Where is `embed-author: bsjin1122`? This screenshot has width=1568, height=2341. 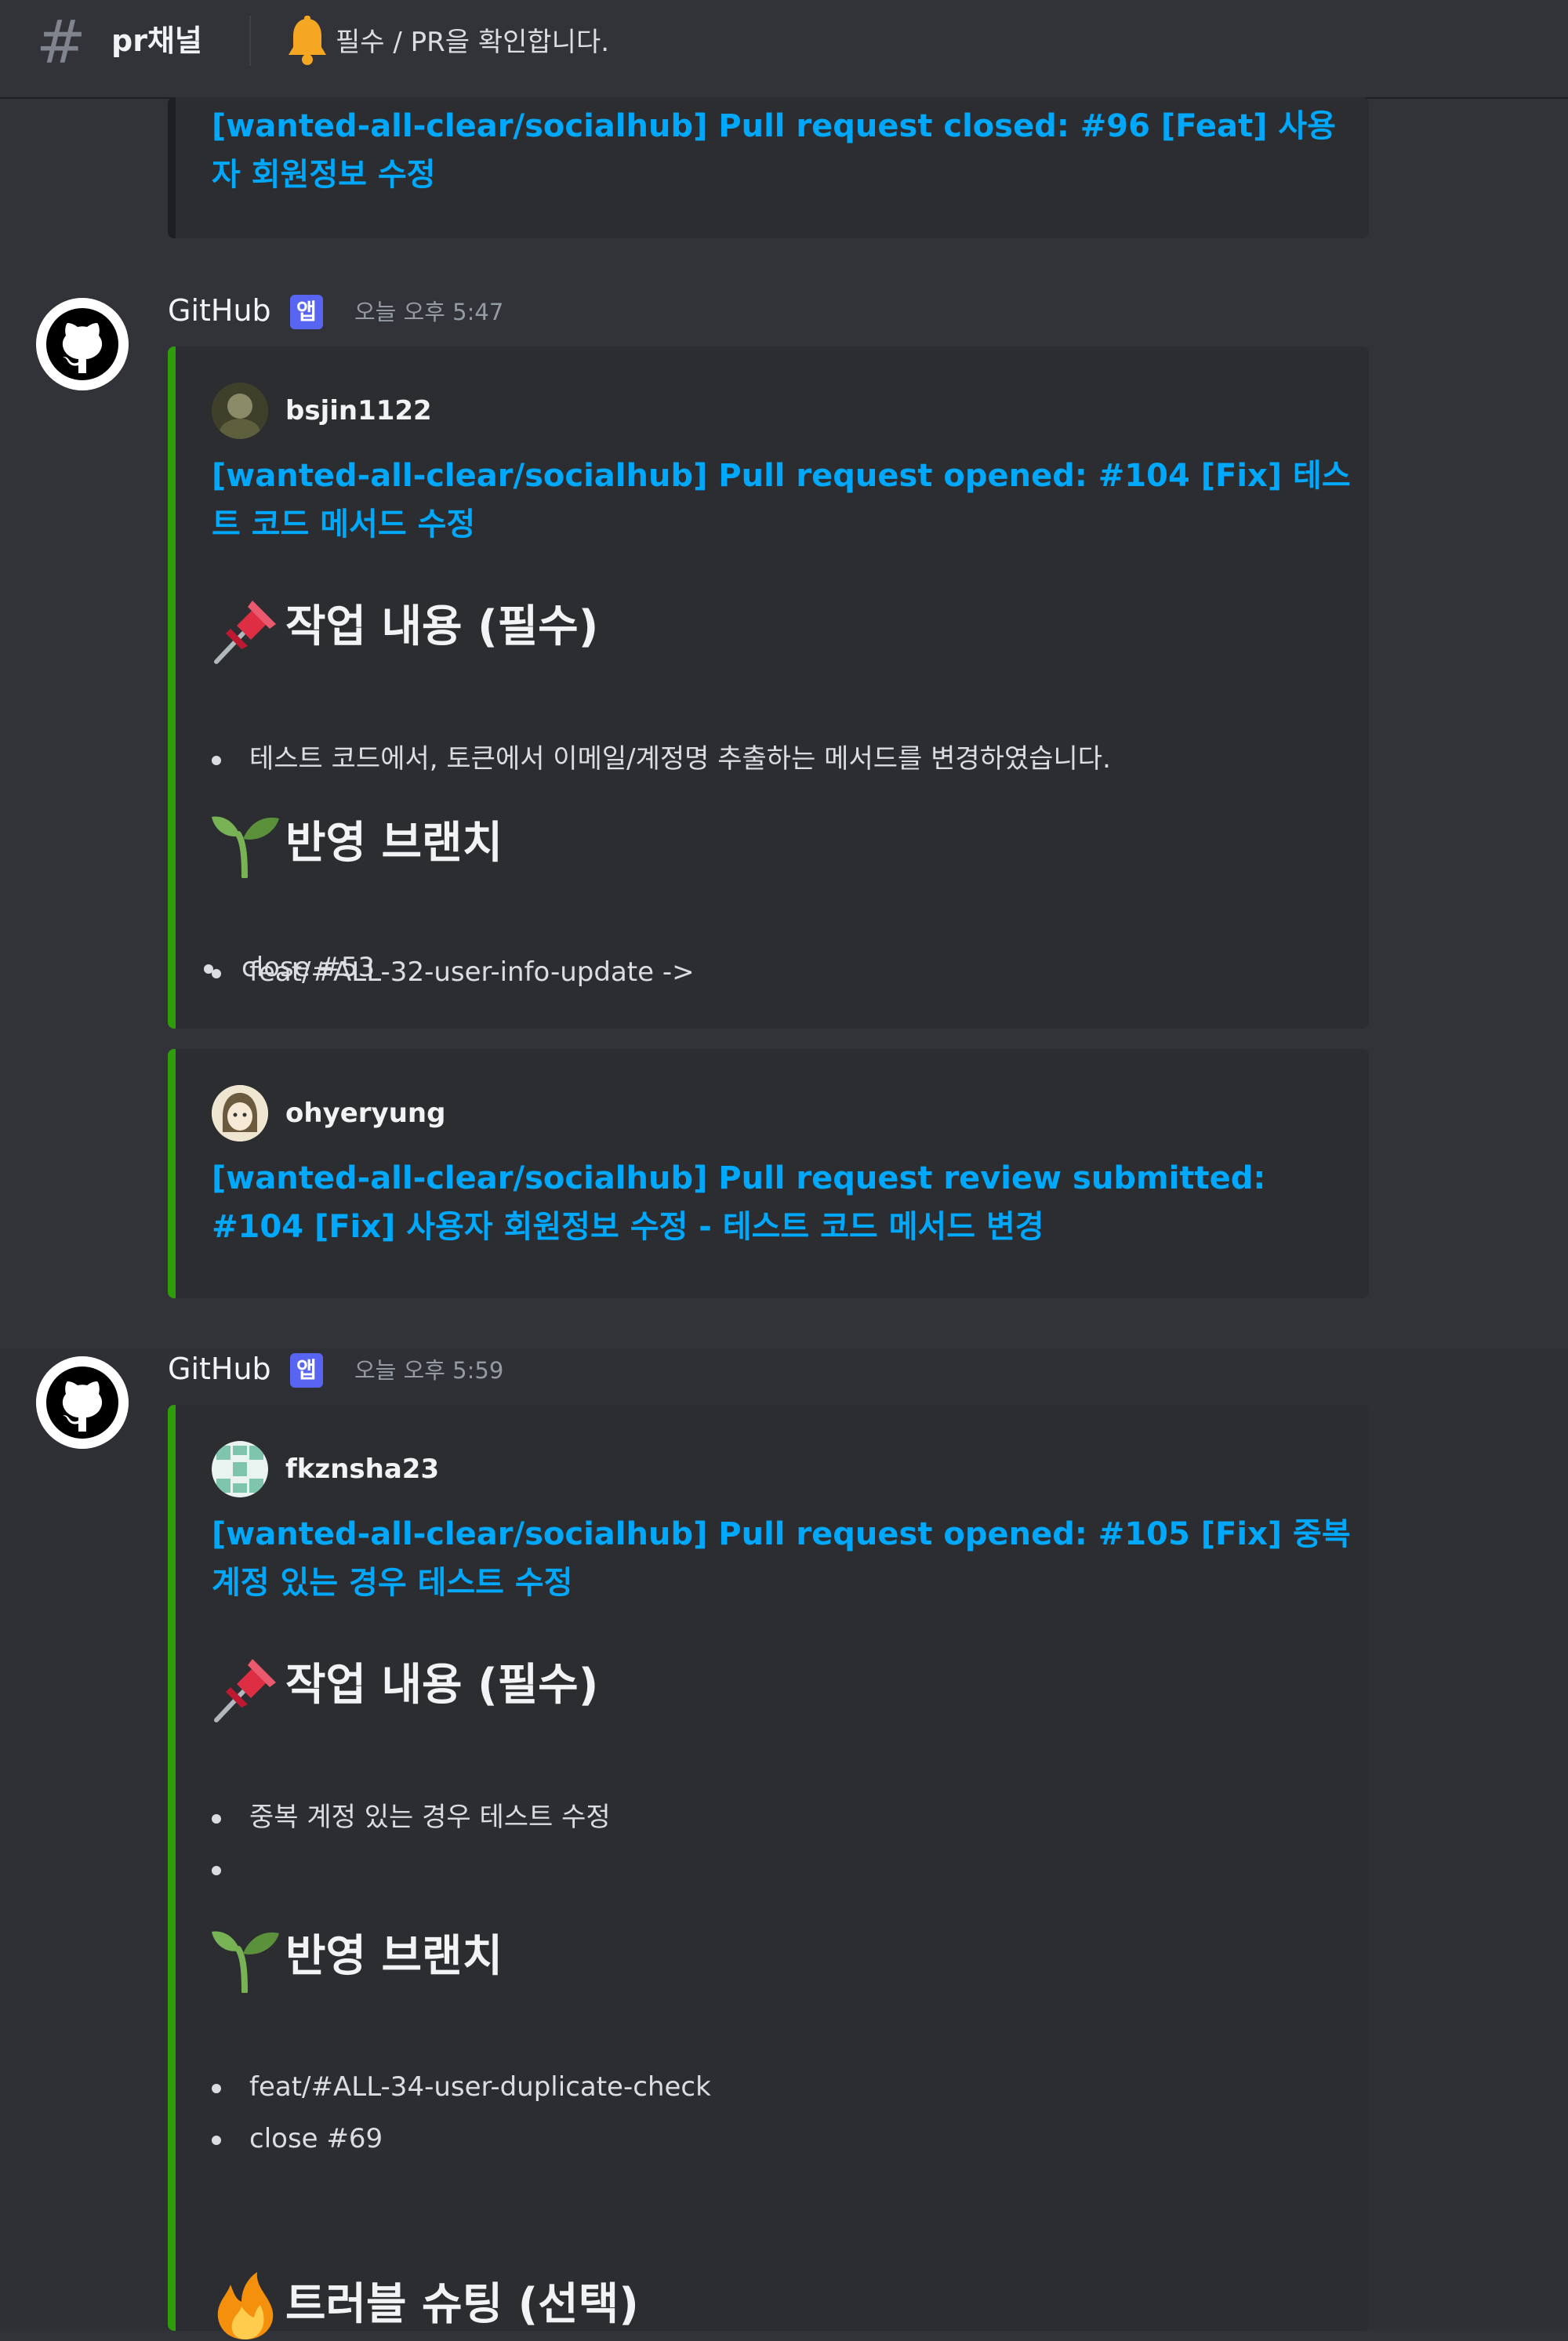 embed-author: bsjin1122 is located at coordinates (358, 411).